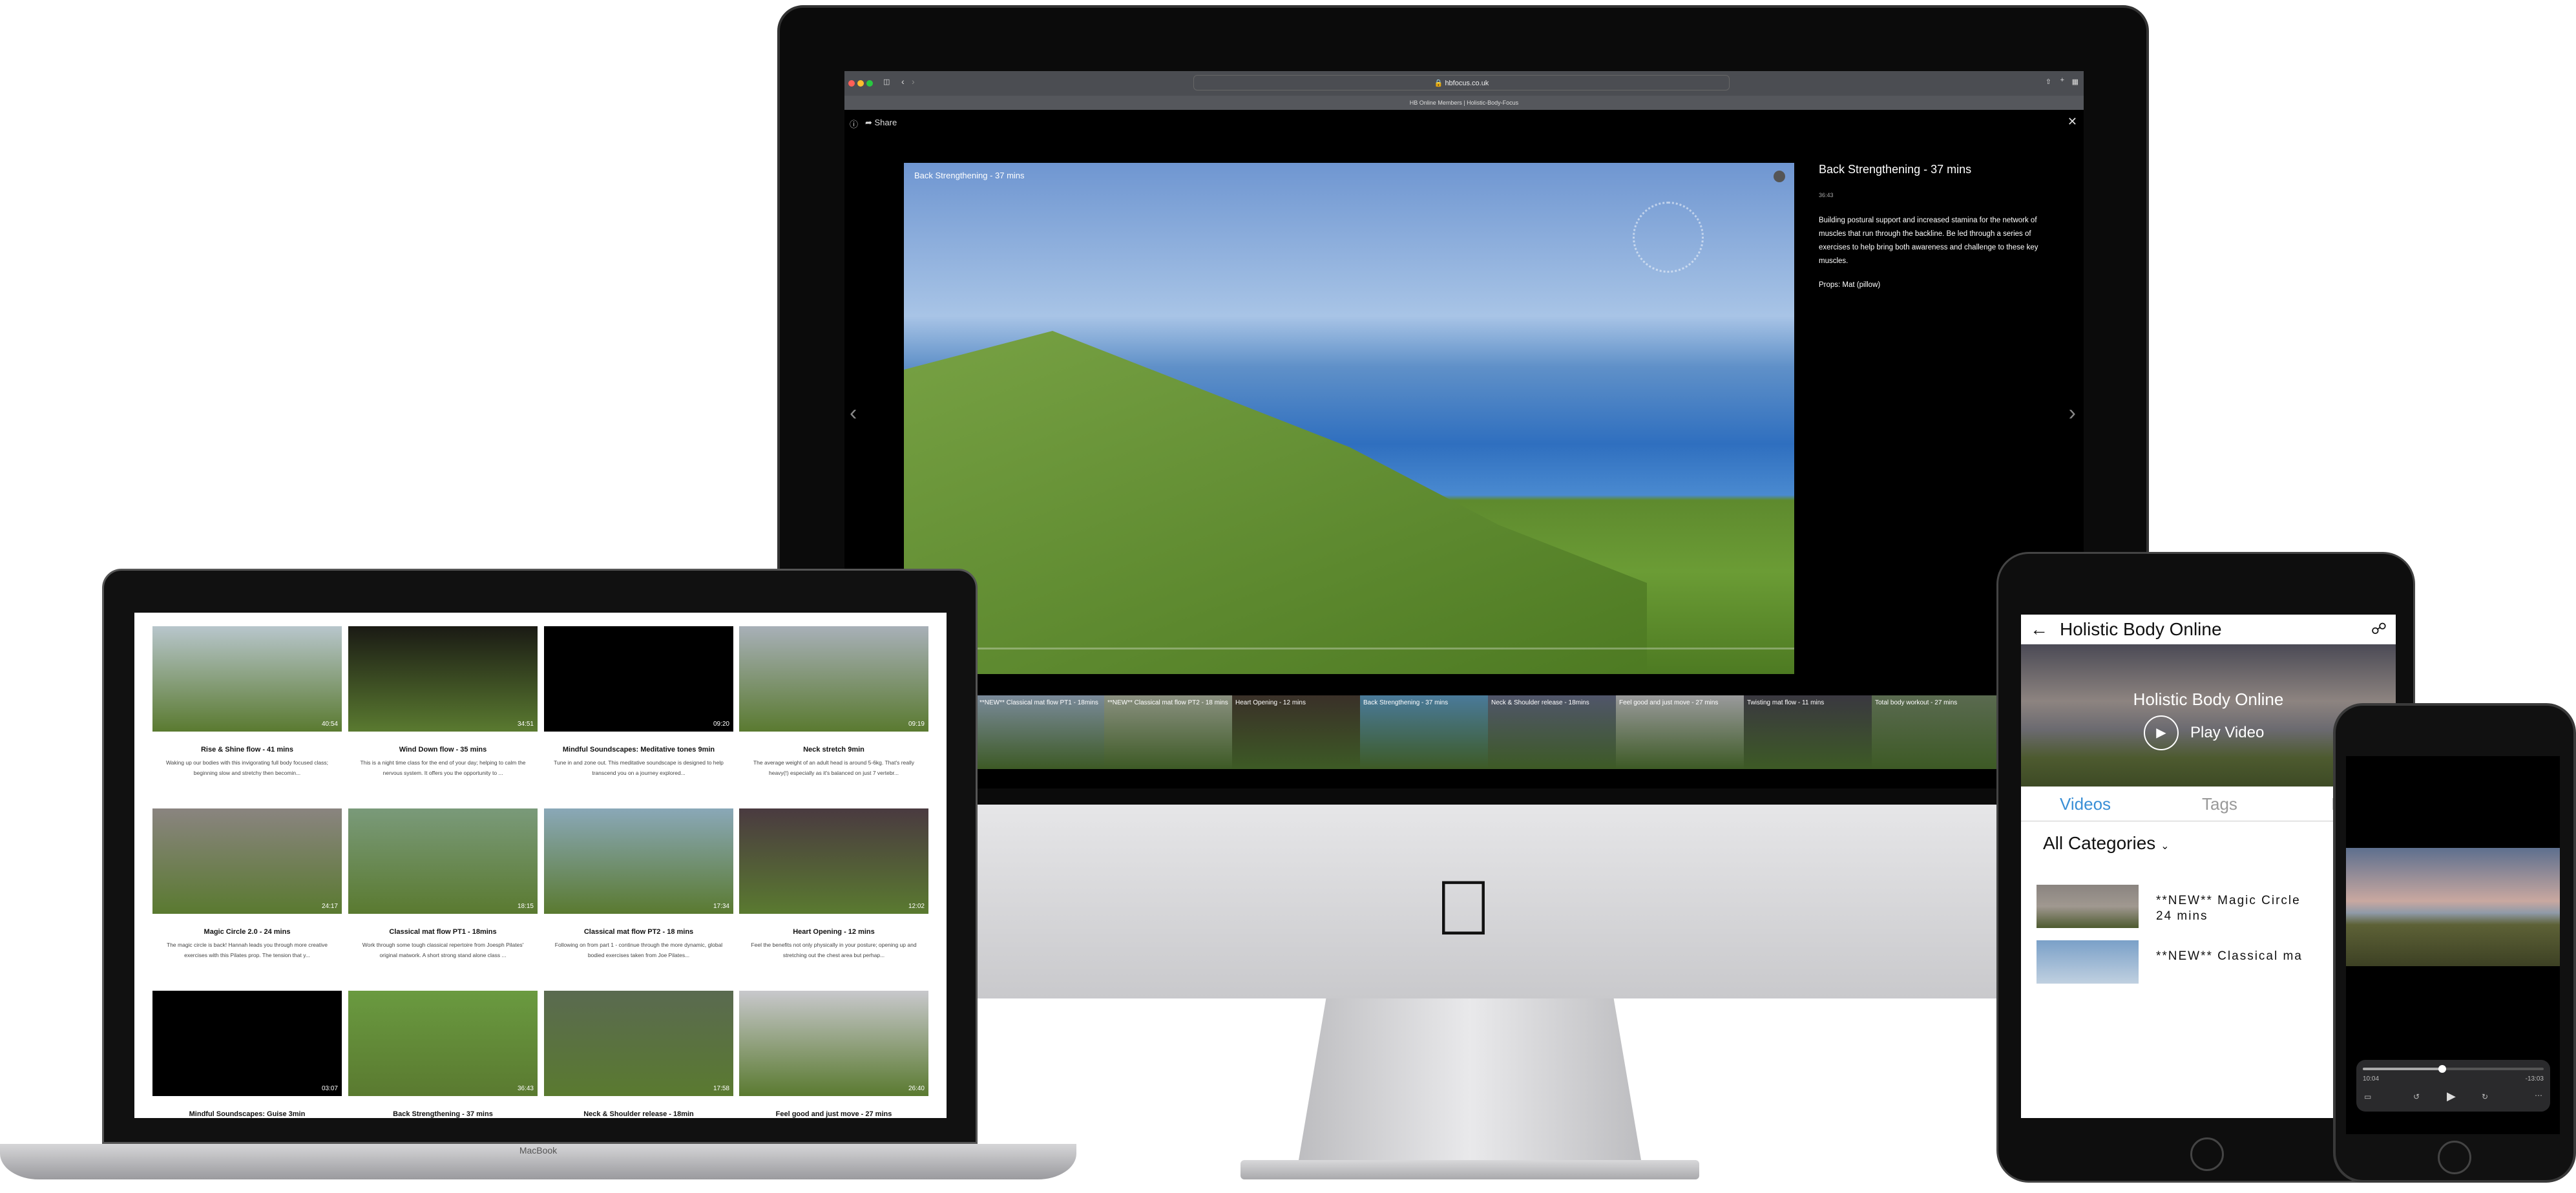 The image size is (2576, 1193). Describe the element at coordinates (833, 861) in the screenshot. I see `video-thumbnail: 12:02` at that location.